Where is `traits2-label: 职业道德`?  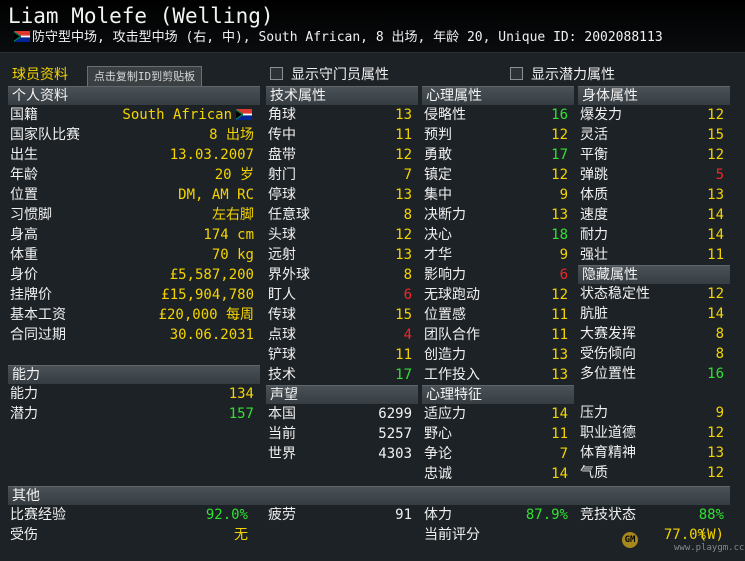
traits2-label: 职业道德 is located at coordinates (608, 433).